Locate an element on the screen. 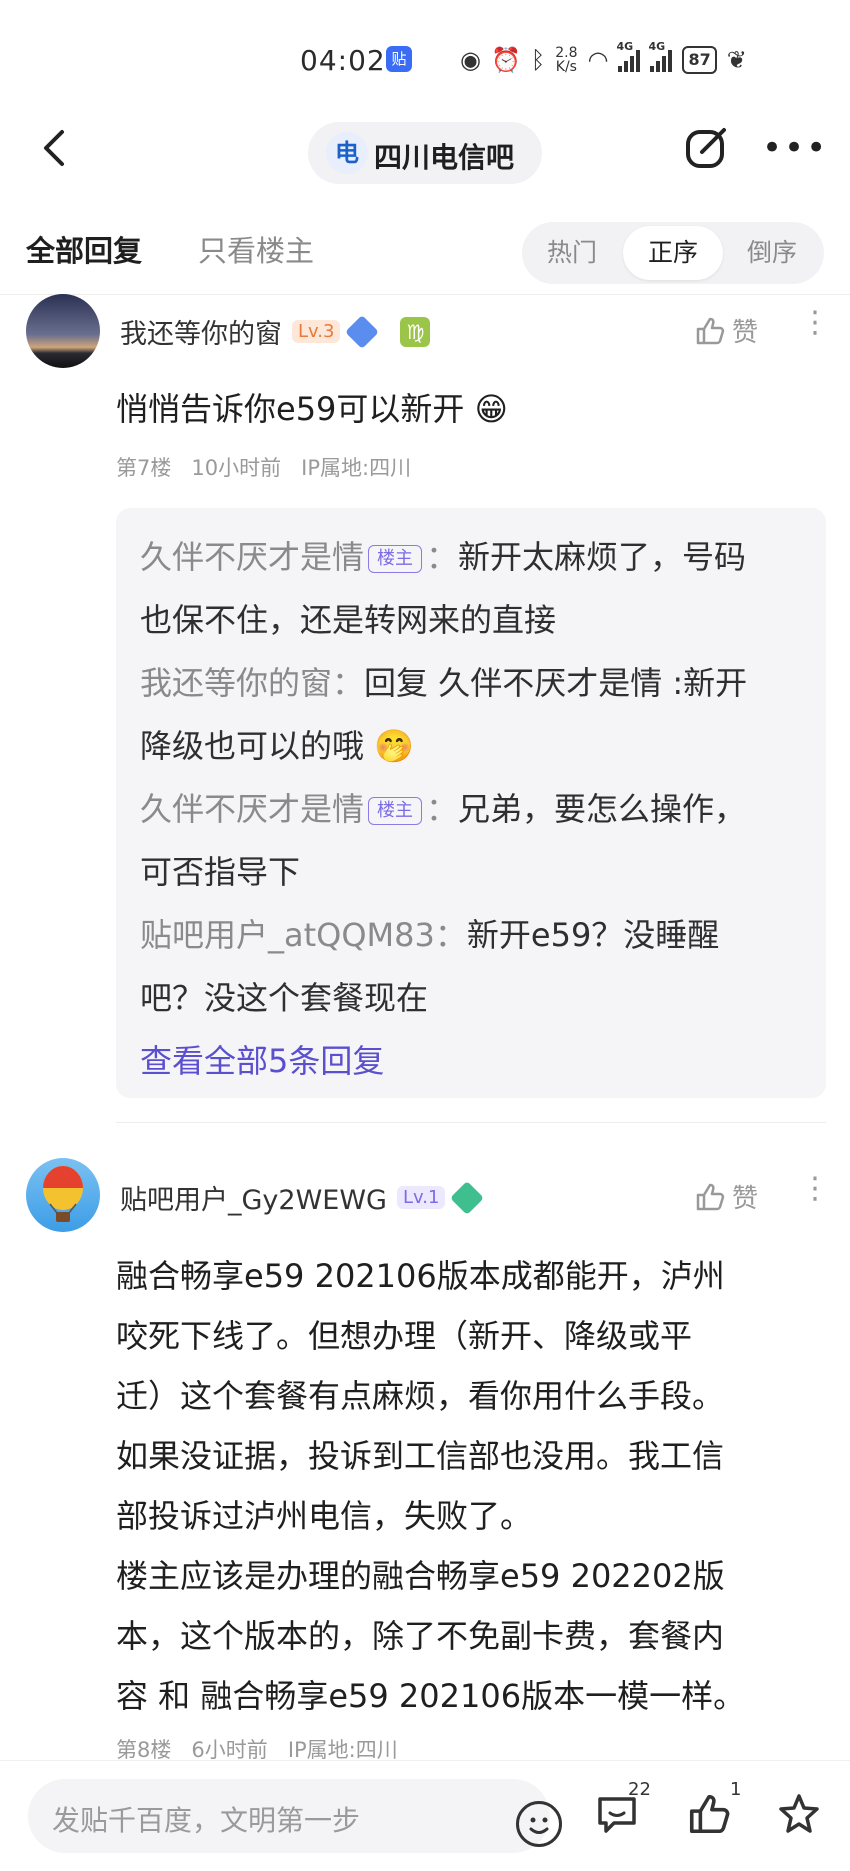  username: 贴吧用户_Gy2WEWG is located at coordinates (253, 1197).